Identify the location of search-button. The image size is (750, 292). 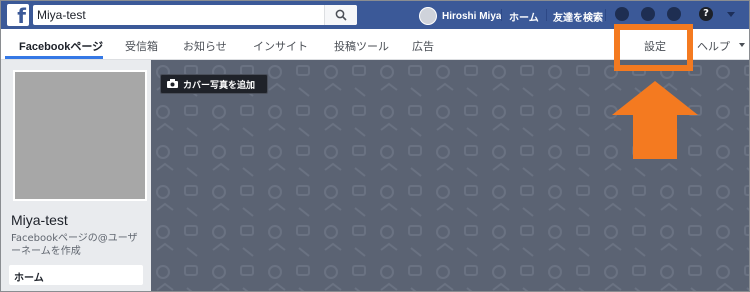
(340, 15).